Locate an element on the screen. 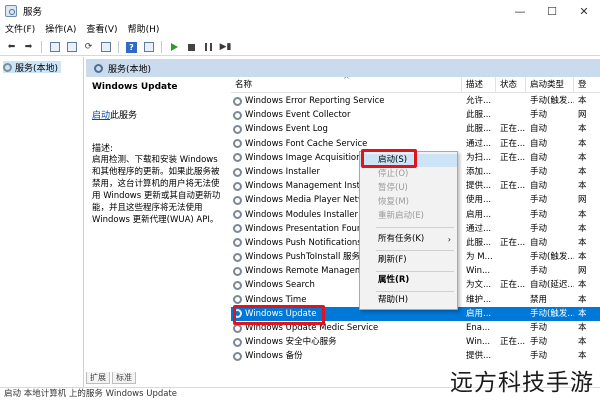 The height and width of the screenshot is (401, 600). maximize-button: ☐ is located at coordinates (552, 11).